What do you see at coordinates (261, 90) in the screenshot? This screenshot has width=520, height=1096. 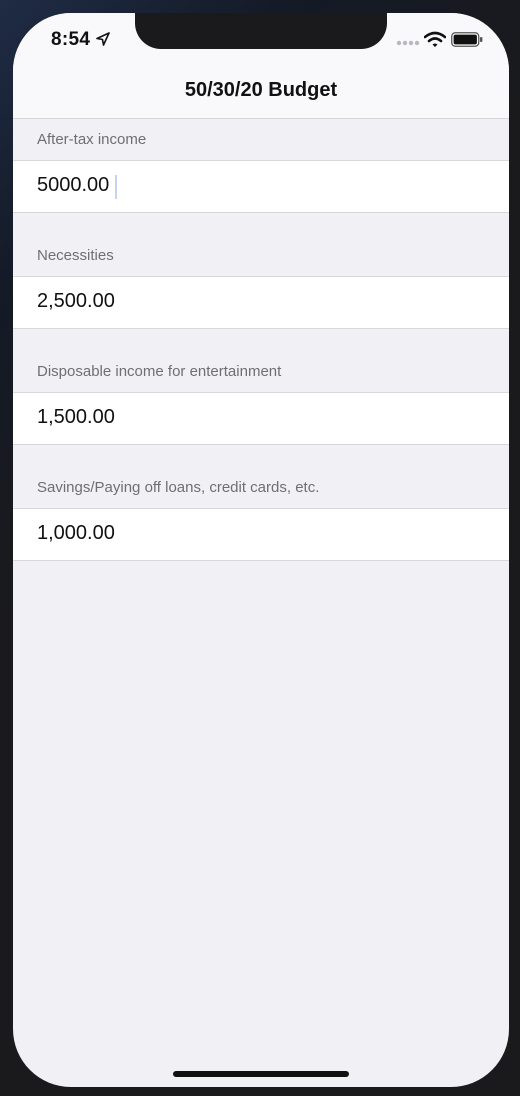 I see `page-title: 50/30/20 Budget` at bounding box center [261, 90].